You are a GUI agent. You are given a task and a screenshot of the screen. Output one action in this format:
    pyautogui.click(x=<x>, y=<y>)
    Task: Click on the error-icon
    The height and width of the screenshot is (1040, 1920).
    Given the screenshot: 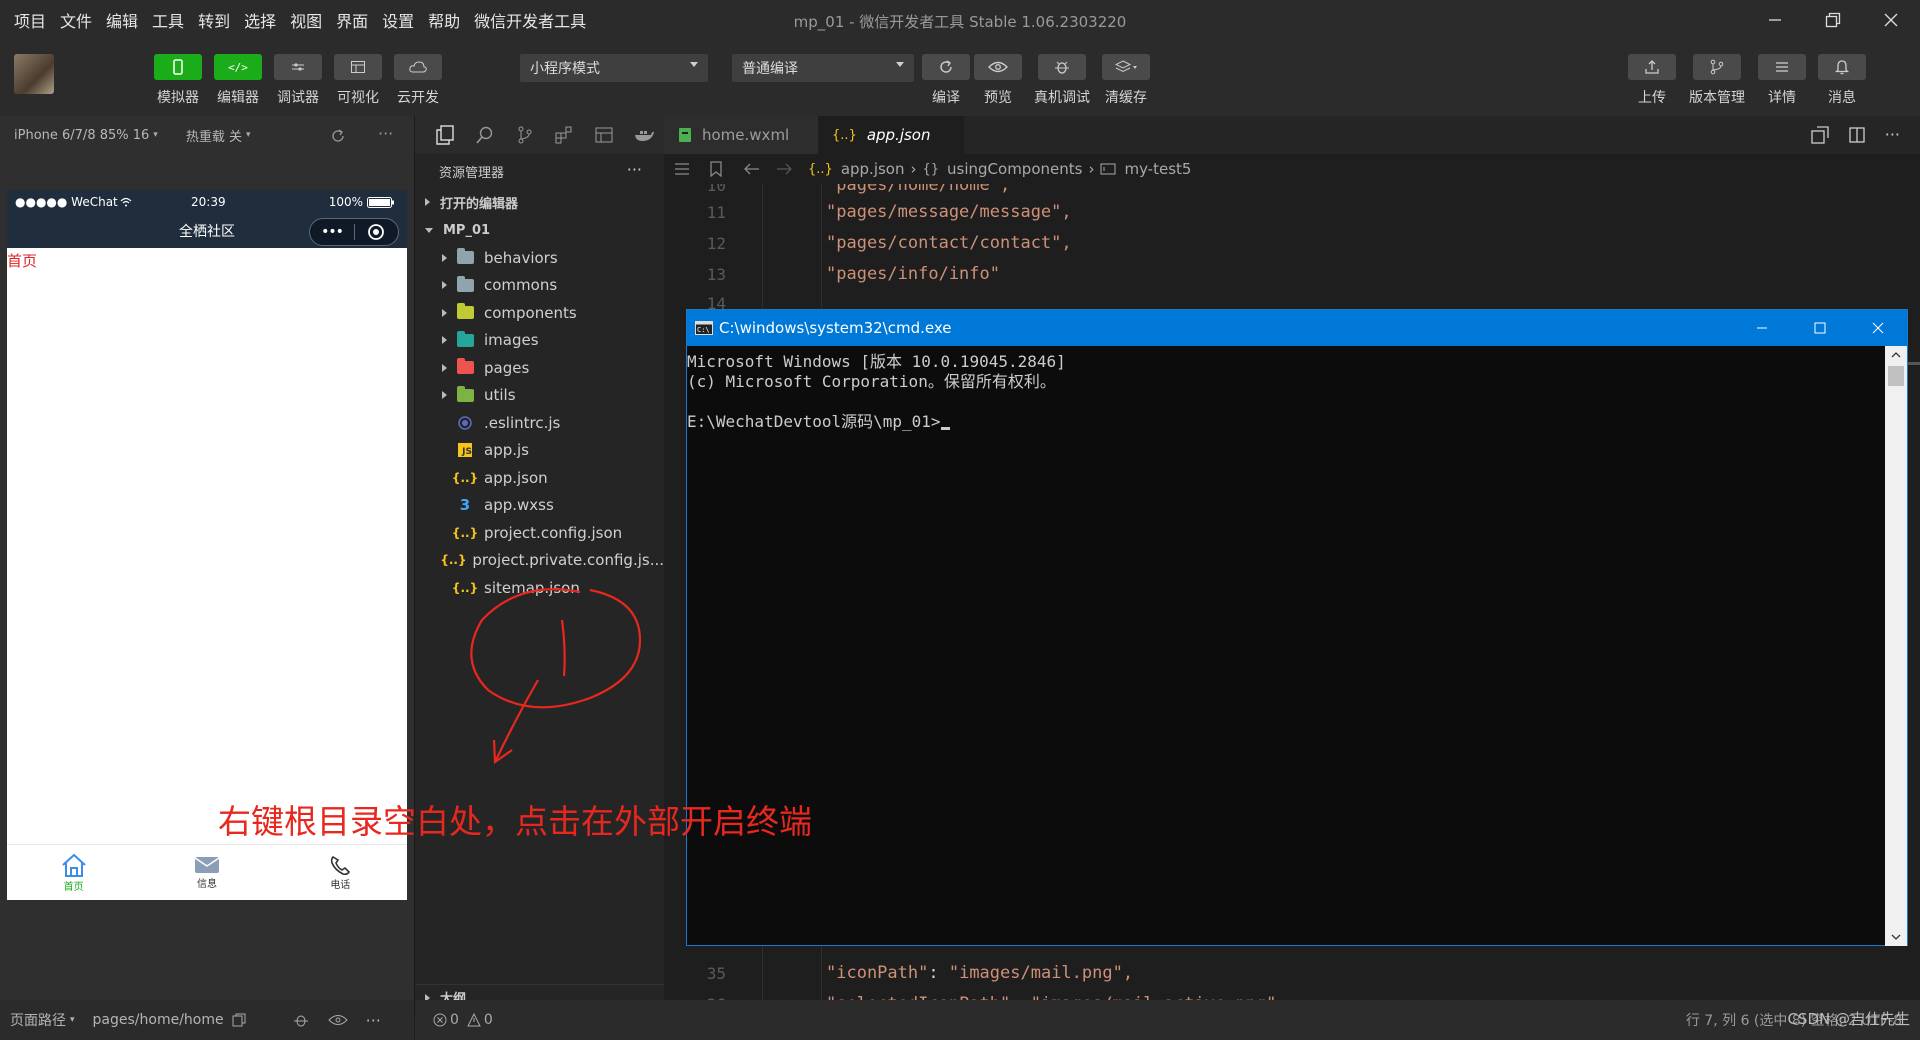 What is the action you would take?
    pyautogui.click(x=440, y=1020)
    